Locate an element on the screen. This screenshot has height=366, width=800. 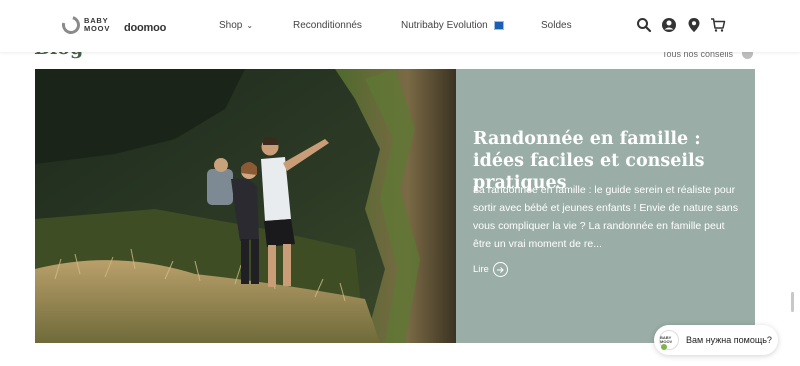
arrow-right-icon is located at coordinates (500, 269).